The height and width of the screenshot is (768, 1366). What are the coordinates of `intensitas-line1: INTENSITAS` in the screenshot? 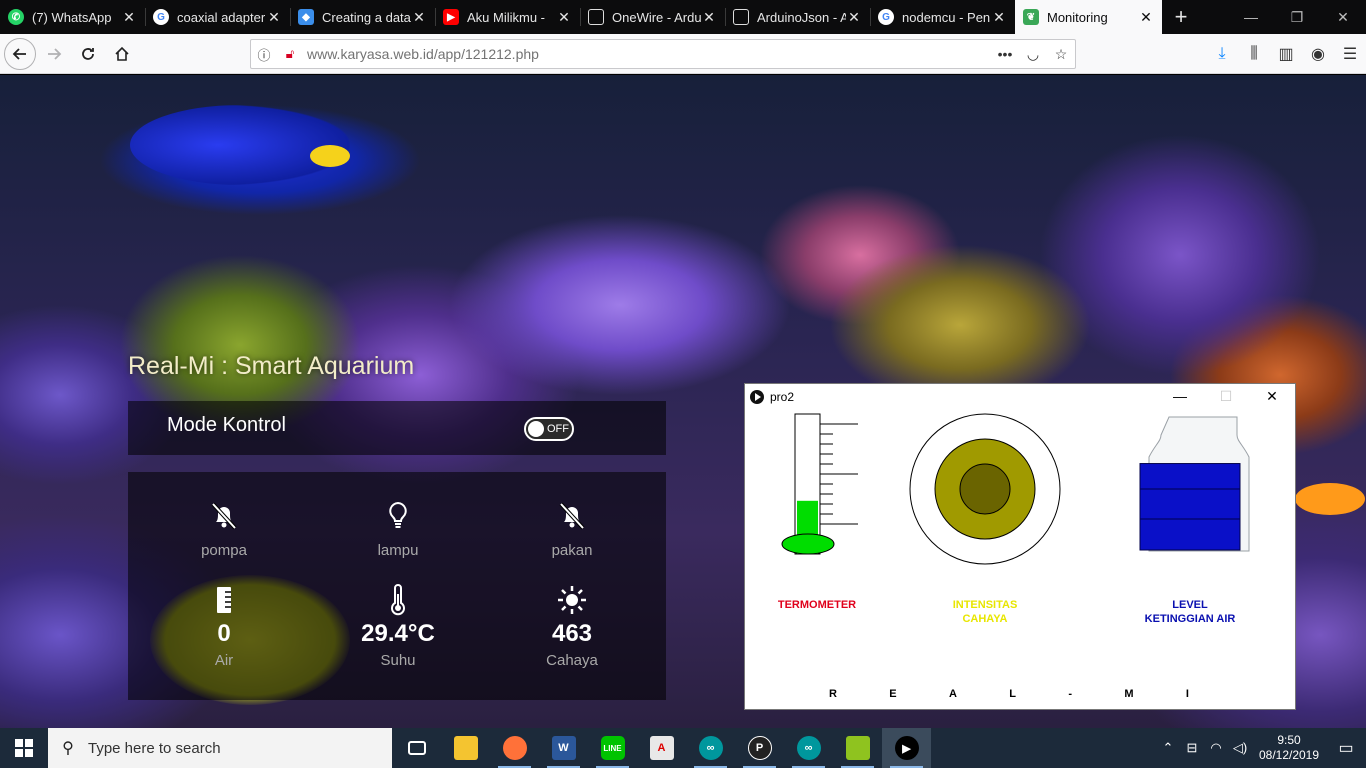 It's located at (985, 605).